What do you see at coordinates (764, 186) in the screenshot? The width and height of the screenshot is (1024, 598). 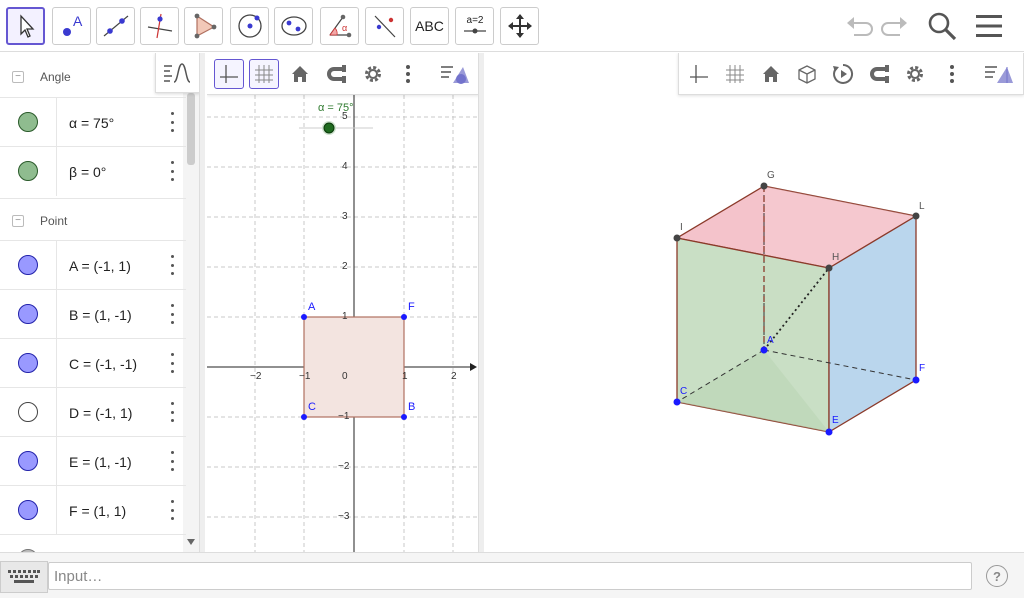 I see `vertex-g` at bounding box center [764, 186].